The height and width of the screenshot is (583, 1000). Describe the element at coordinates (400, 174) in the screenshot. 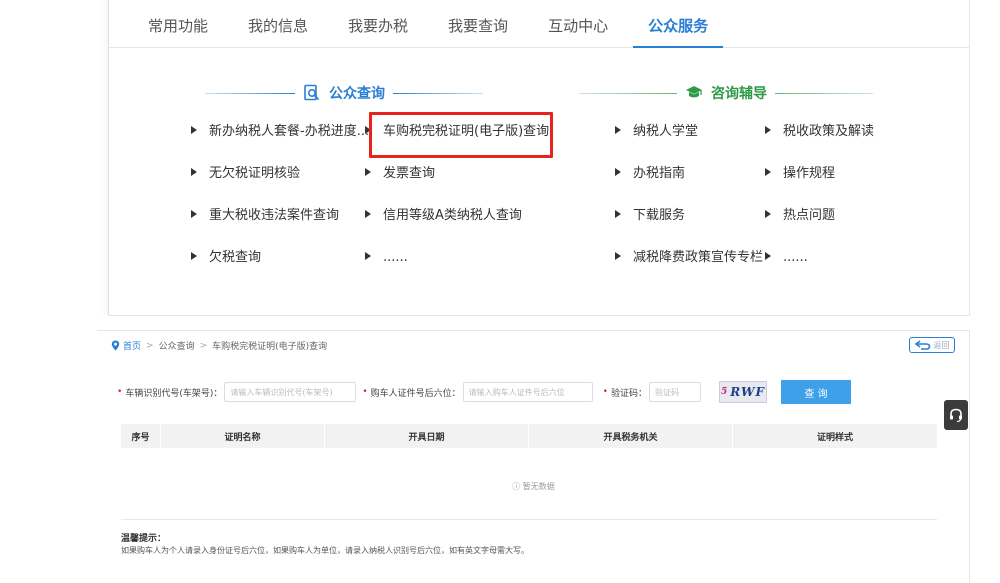

I see `link-invoice-query: 发票查询` at that location.